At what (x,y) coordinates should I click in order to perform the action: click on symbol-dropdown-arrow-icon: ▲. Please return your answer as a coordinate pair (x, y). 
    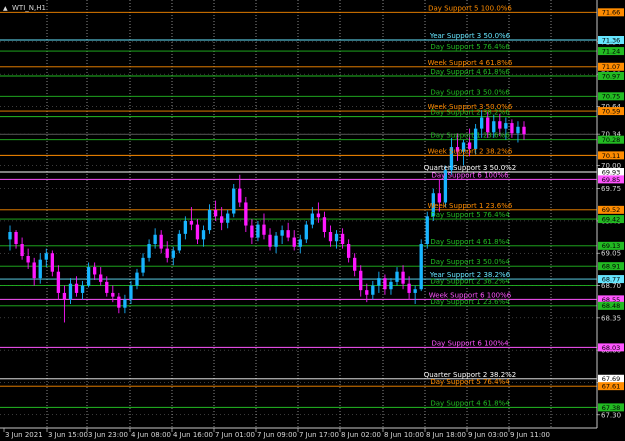
    Looking at the image, I should click on (5, 8).